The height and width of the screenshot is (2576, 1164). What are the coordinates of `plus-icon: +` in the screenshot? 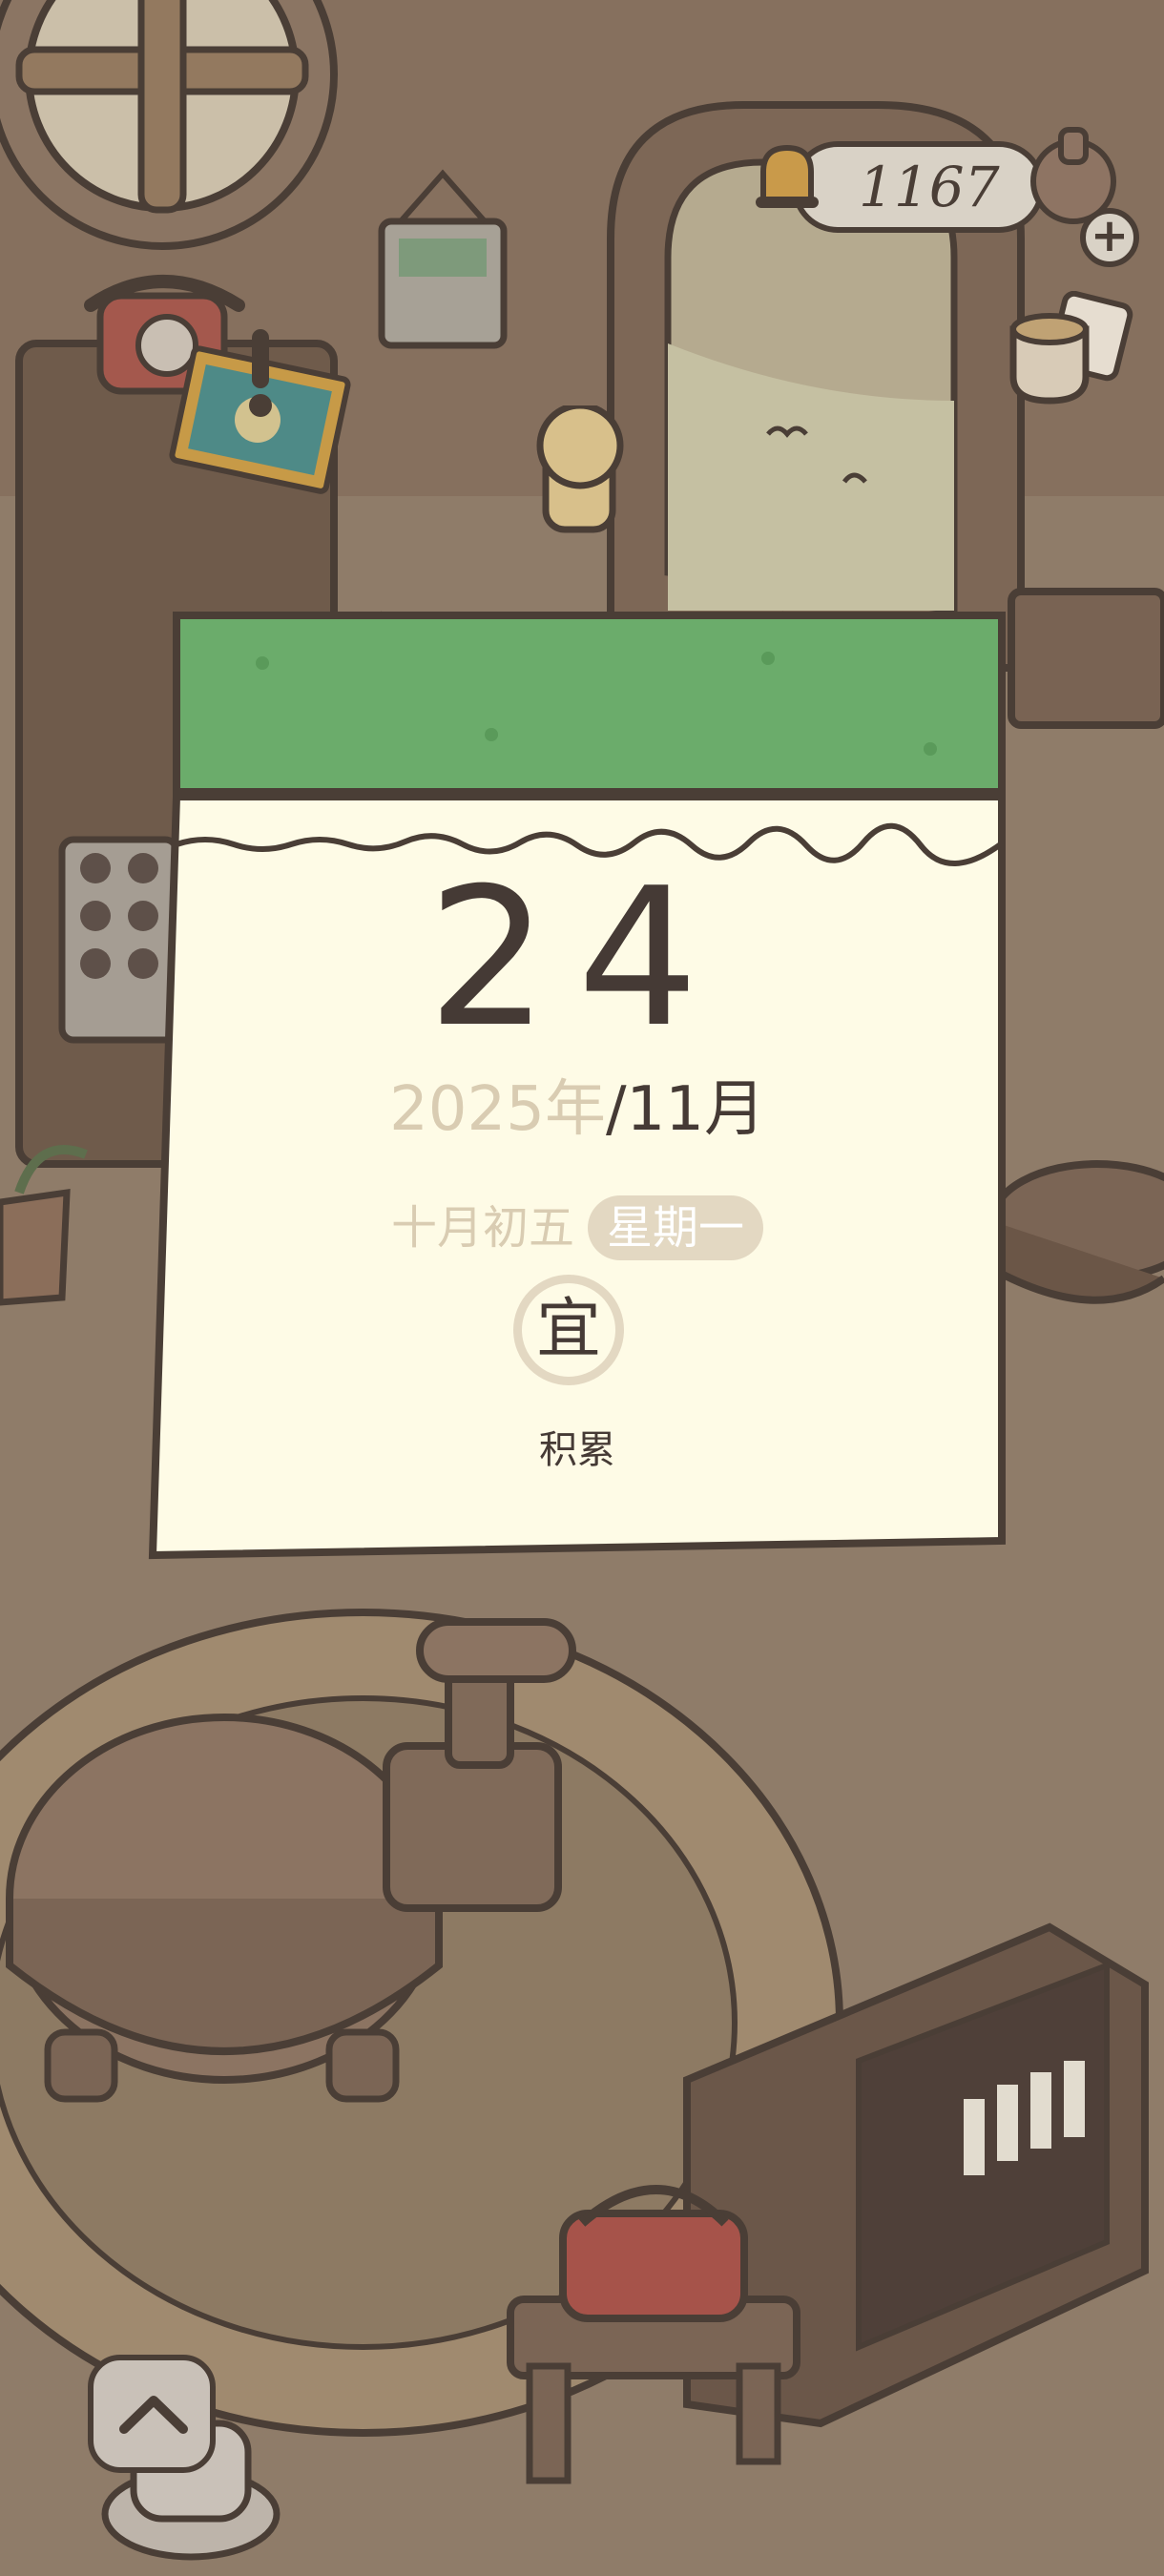 It's located at (1110, 235).